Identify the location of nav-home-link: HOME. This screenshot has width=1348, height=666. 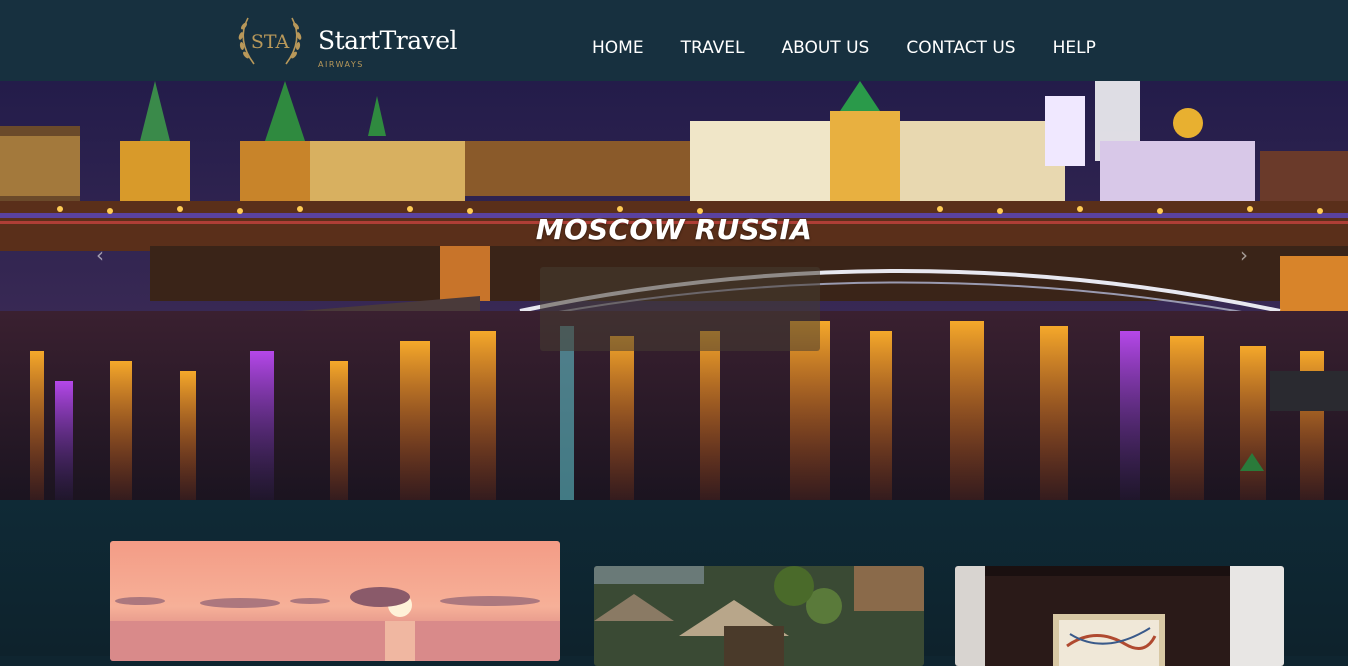
(618, 50).